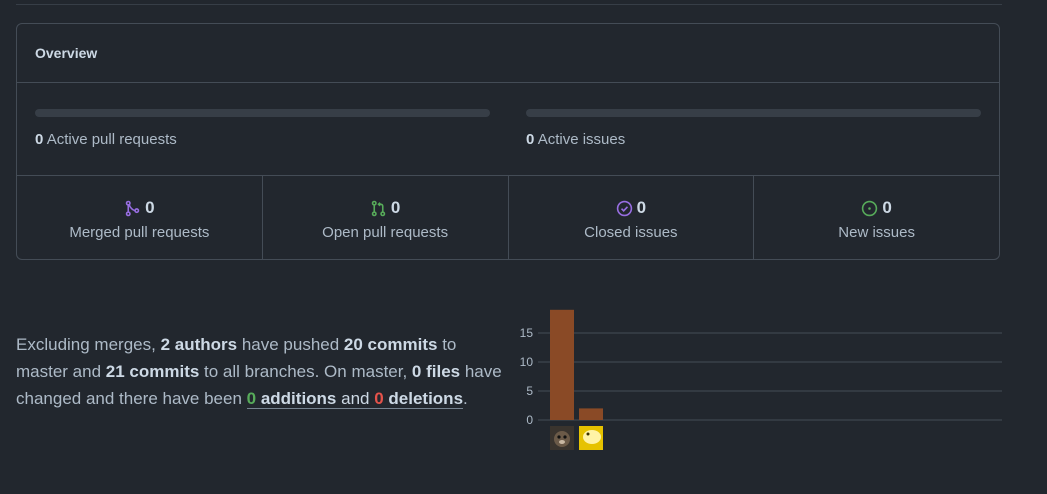  Describe the element at coordinates (262, 129) in the screenshot. I see `active-prs-section: 0 Active pull requests` at that location.